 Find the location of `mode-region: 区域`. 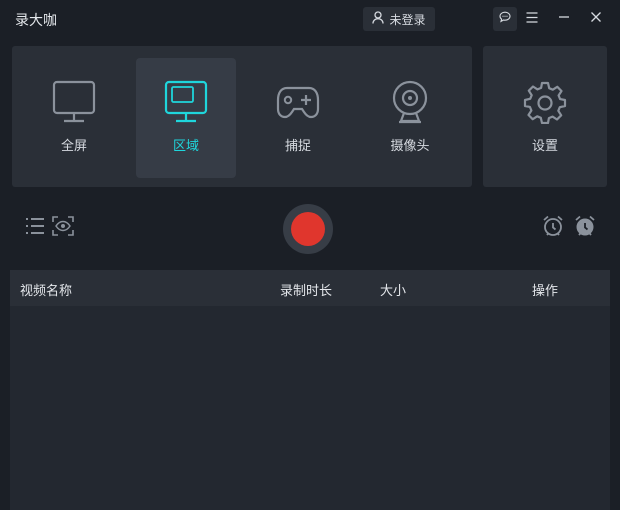

mode-region: 区域 is located at coordinates (186, 118).